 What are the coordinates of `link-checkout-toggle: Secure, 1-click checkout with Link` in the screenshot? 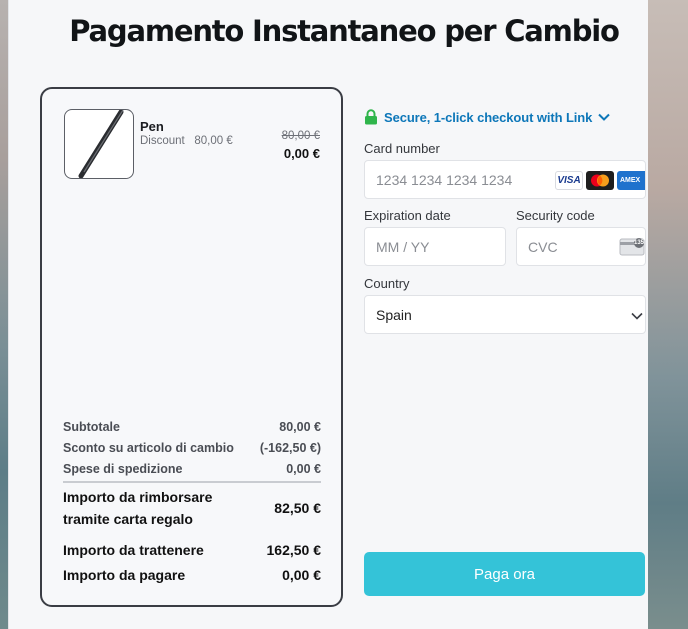 It's located at (487, 117).